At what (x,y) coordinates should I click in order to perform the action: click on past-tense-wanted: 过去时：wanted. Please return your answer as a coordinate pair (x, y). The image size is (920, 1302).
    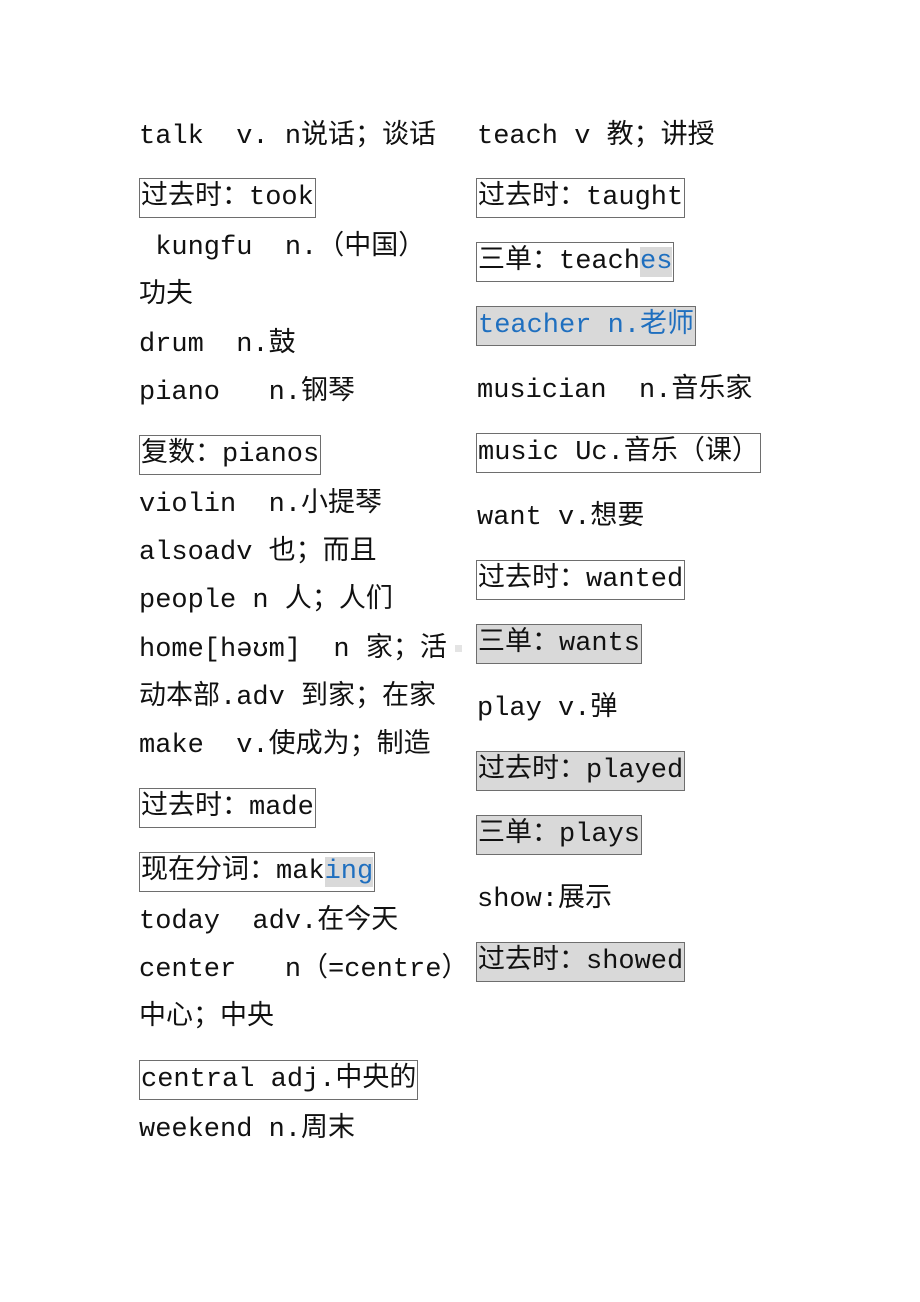
    Looking at the image, I should click on (581, 580).